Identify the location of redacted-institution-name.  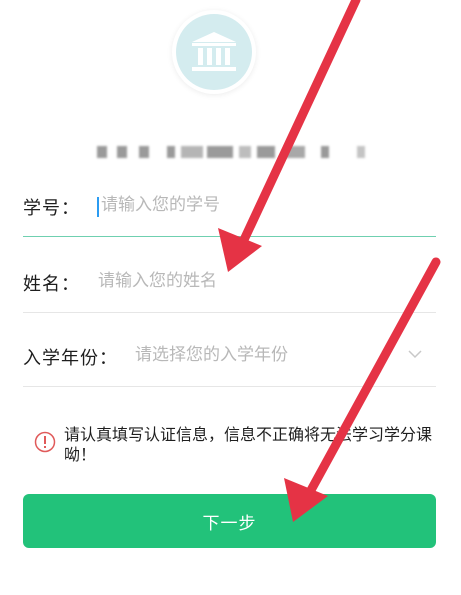
(230, 152).